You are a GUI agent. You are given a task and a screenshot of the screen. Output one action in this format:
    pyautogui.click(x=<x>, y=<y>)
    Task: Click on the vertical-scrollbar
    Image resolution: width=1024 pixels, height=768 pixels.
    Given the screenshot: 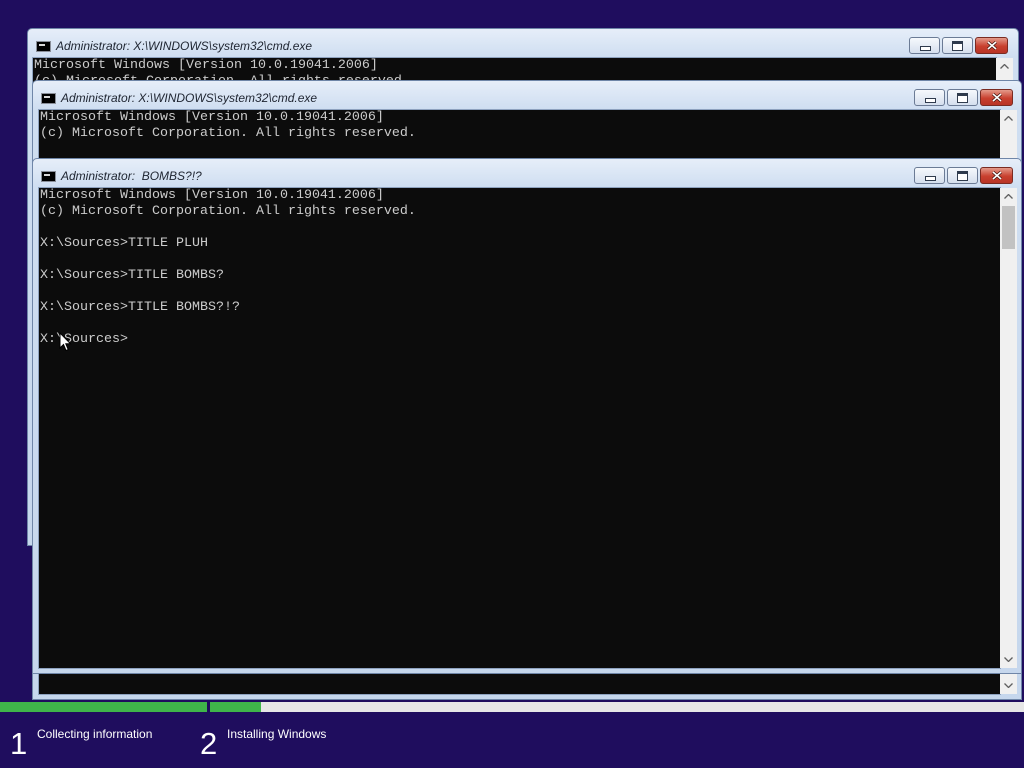 What is the action you would take?
    pyautogui.click(x=1008, y=428)
    